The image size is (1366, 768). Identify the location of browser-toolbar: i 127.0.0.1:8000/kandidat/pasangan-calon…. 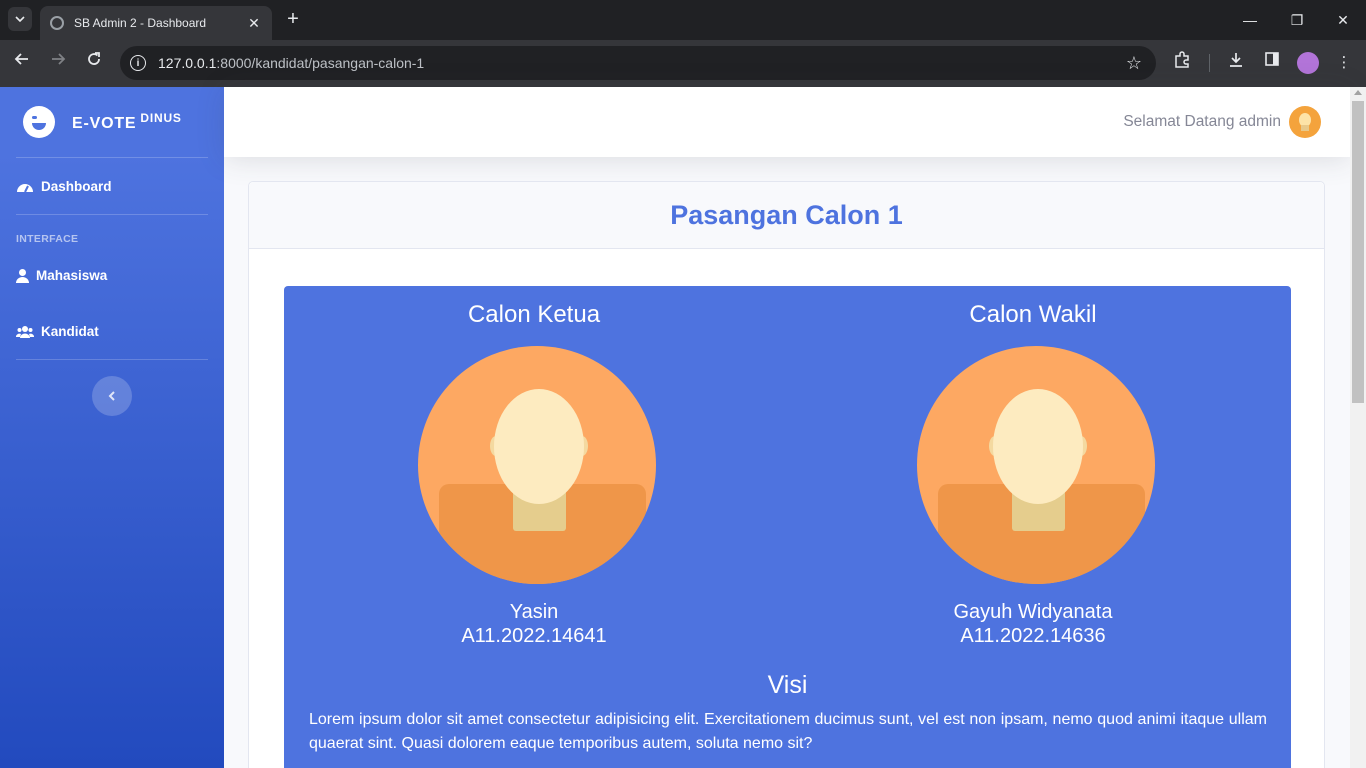
(683, 63).